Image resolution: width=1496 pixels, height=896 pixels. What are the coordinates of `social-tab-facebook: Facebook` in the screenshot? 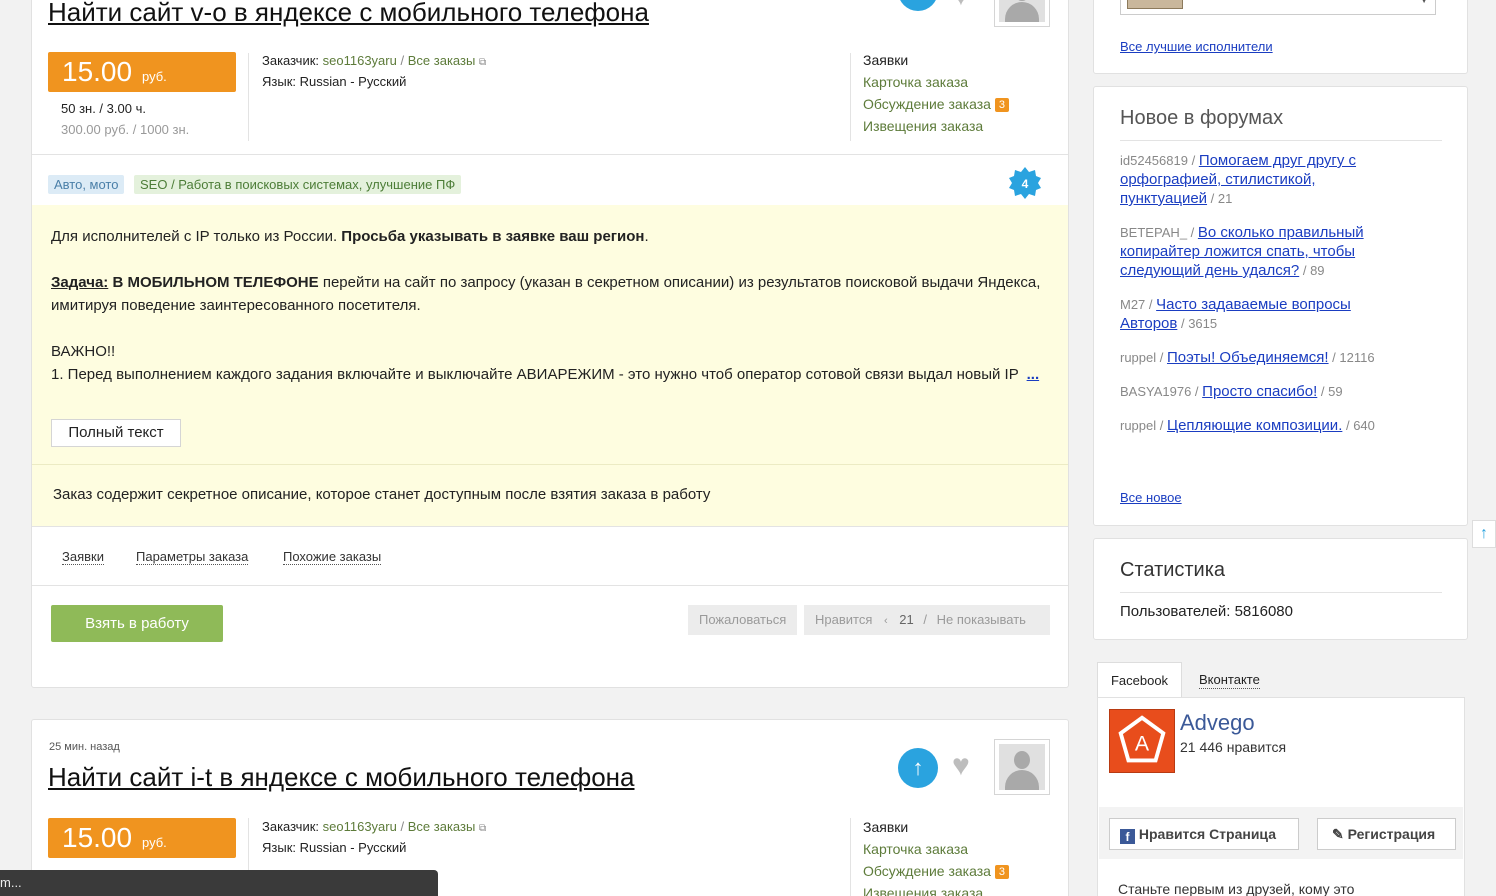 It's located at (1139, 680).